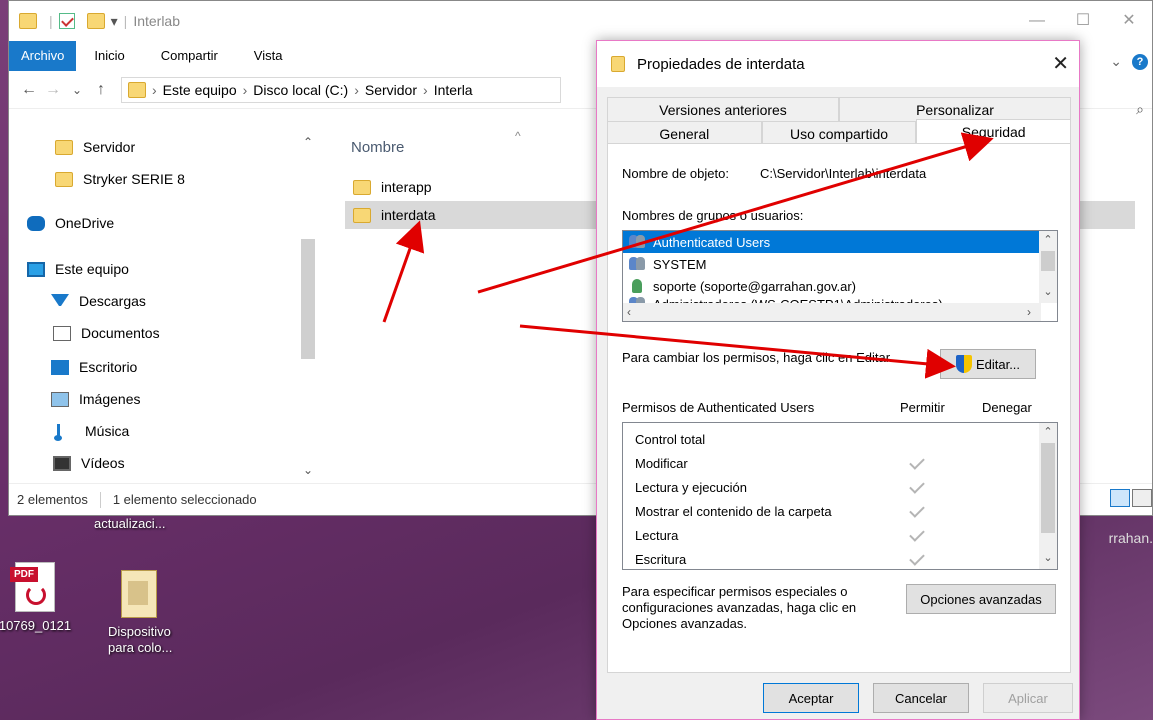 The image size is (1153, 720). I want to click on nav-item-descargas: Descargas, so click(98, 301).